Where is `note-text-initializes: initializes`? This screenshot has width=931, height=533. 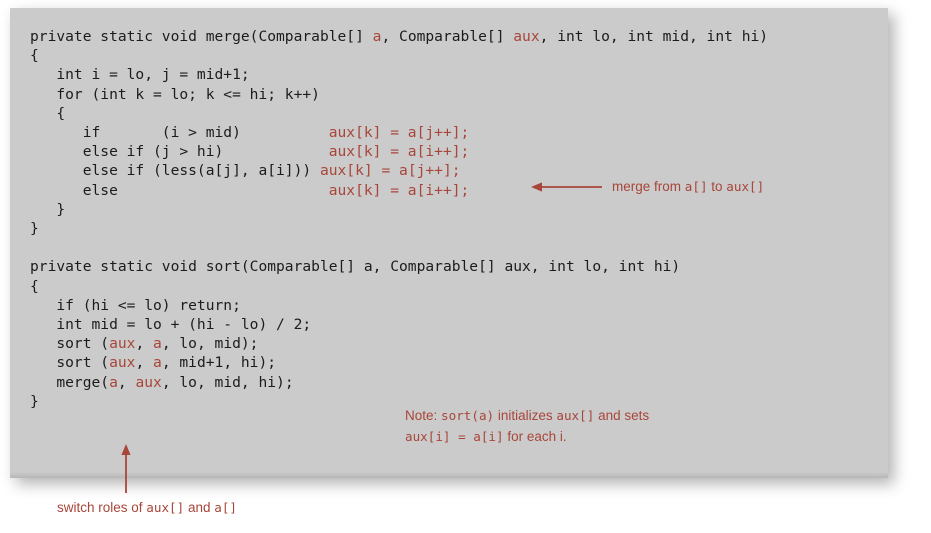
note-text-initializes: initializes is located at coordinates (525, 415).